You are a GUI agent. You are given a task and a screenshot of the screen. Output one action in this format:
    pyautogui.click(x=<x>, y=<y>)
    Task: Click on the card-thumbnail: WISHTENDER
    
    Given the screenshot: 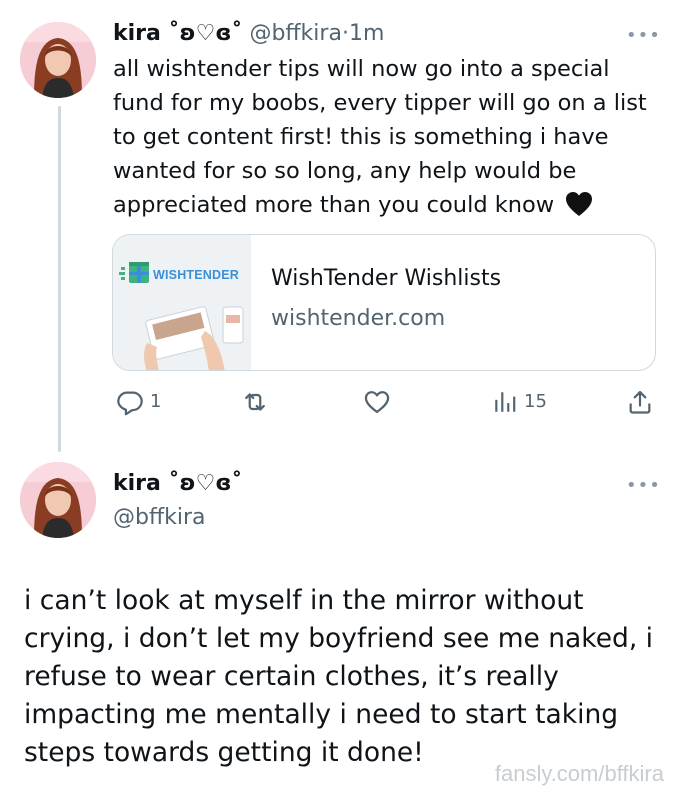 What is the action you would take?
    pyautogui.click(x=182, y=302)
    